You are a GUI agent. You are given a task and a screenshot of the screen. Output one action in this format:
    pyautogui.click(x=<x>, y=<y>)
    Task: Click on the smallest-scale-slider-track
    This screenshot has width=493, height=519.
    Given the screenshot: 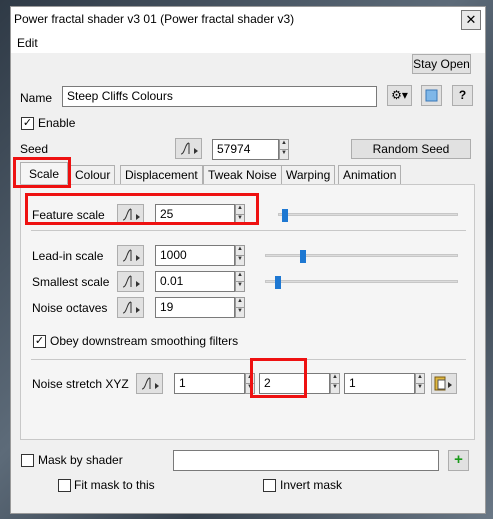 What is the action you would take?
    pyautogui.click(x=361, y=281)
    